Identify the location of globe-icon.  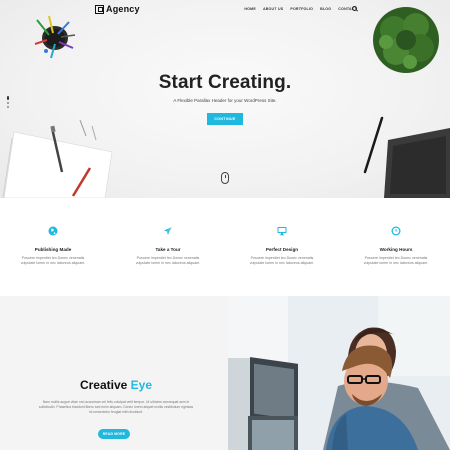
(53, 231).